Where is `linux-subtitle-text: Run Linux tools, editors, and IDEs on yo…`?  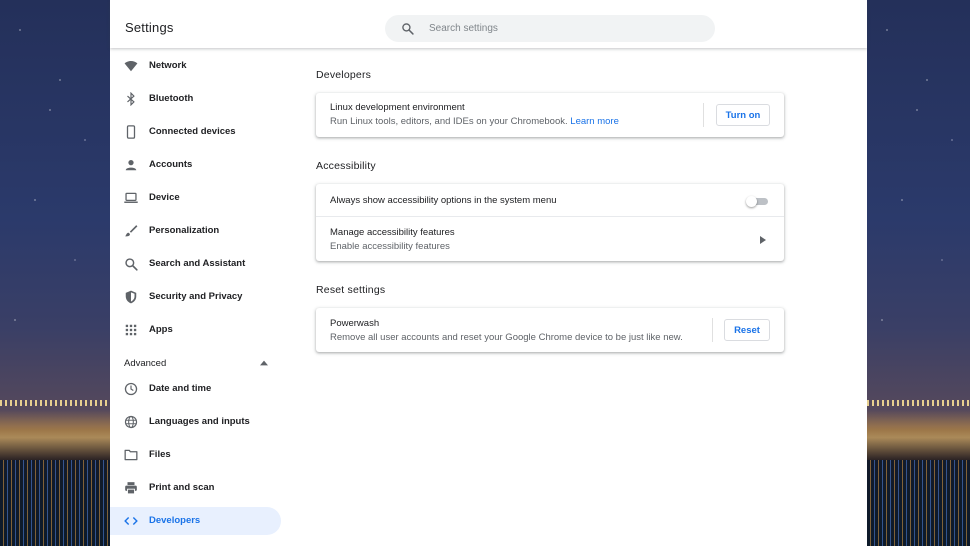 linux-subtitle-text: Run Linux tools, editors, and IDEs on yo… is located at coordinates (449, 121).